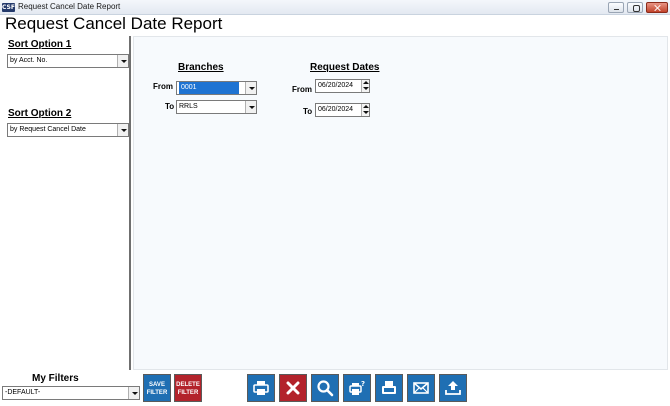 The image size is (670, 406). What do you see at coordinates (335, 7) in the screenshot?
I see `window-titlebar: CSF Request Cancel Date Report` at bounding box center [335, 7].